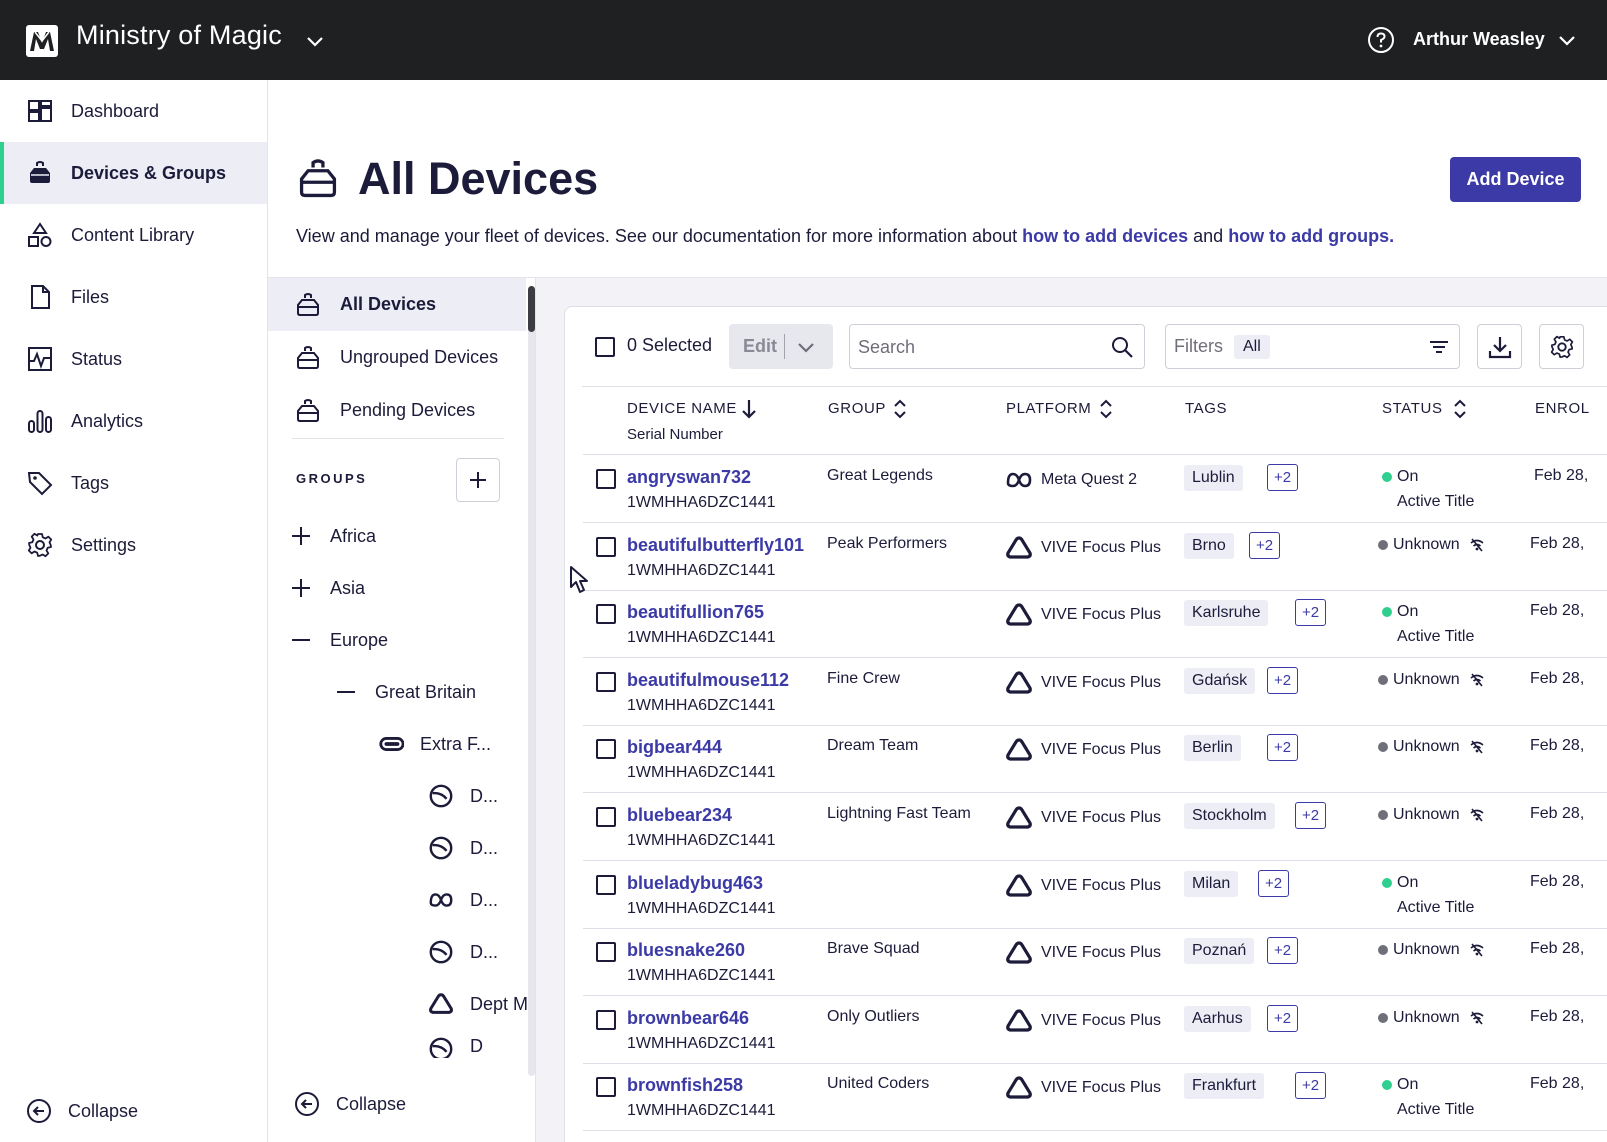  I want to click on nav-item-devices-groups: Devices & Groups, so click(133, 173).